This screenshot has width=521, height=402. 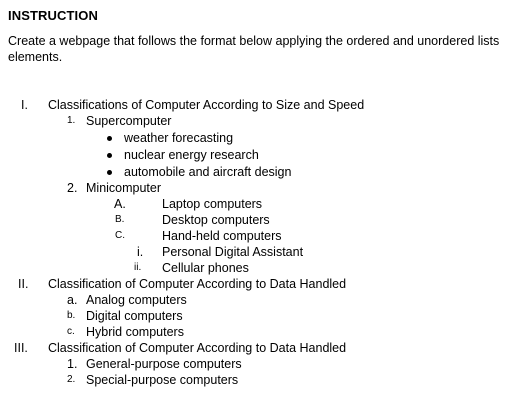 What do you see at coordinates (260, 316) in the screenshot?
I see `list-item: b. Digital computers` at bounding box center [260, 316].